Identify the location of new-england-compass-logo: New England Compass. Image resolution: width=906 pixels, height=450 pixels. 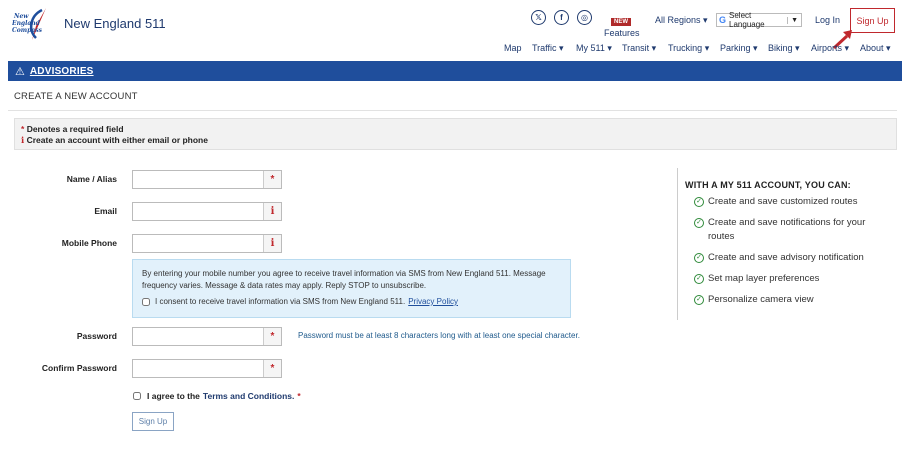
(36, 24).